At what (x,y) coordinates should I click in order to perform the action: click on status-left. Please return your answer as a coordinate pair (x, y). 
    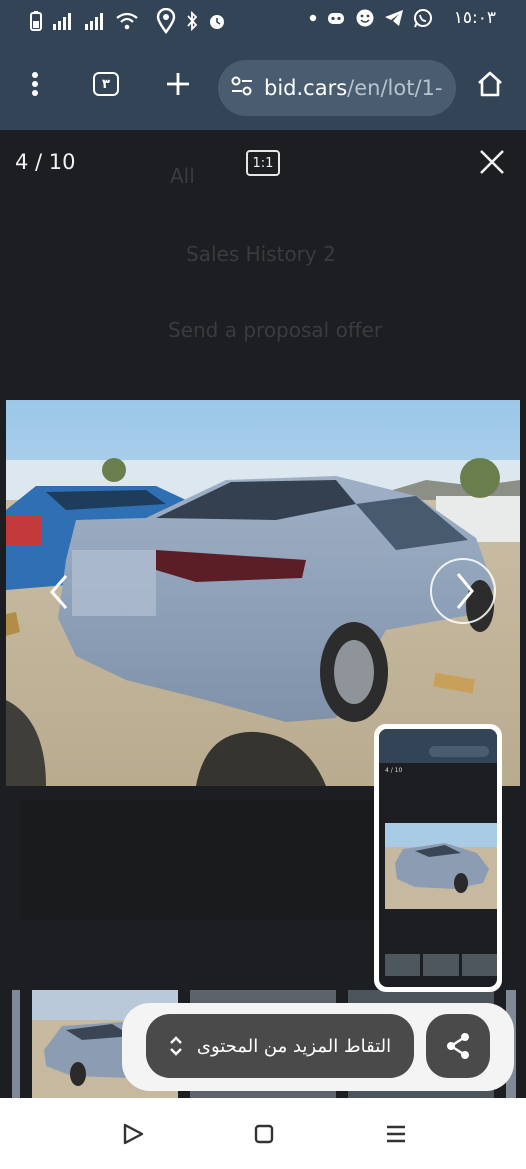
    Looking at the image, I should click on (128, 21).